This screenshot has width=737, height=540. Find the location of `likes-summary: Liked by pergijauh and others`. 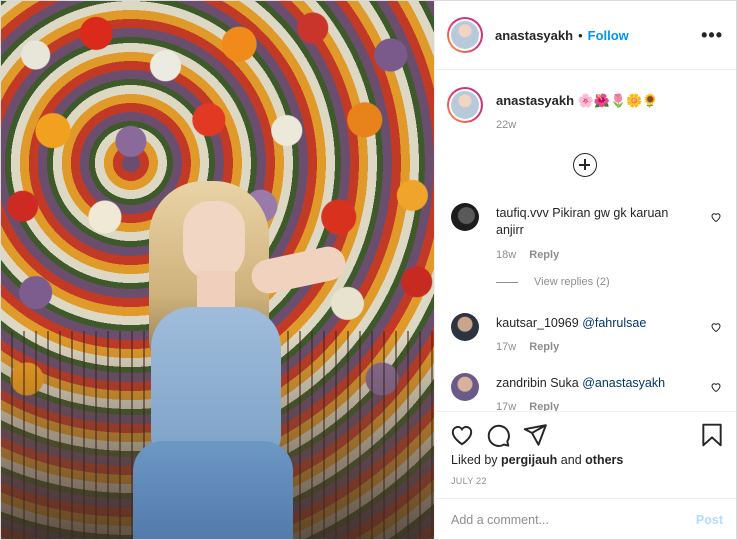

likes-summary: Liked by pergijauh and others is located at coordinates (537, 460).